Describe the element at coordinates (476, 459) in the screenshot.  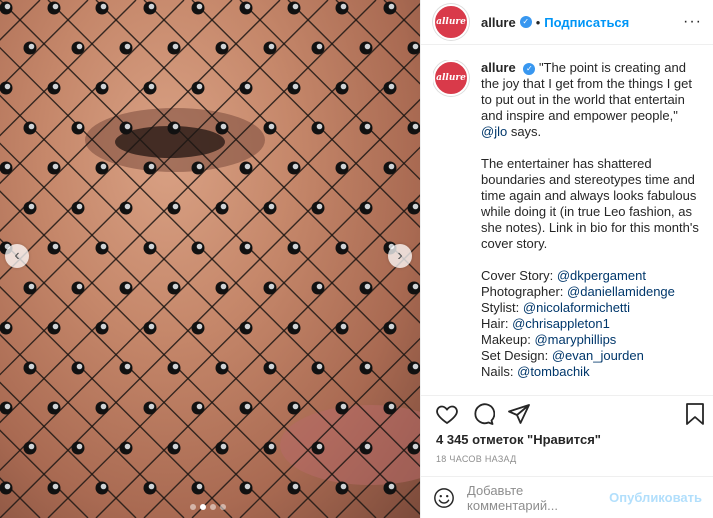
I see `post-timestamp: 18 ЧАСОВ НАЗАД` at that location.